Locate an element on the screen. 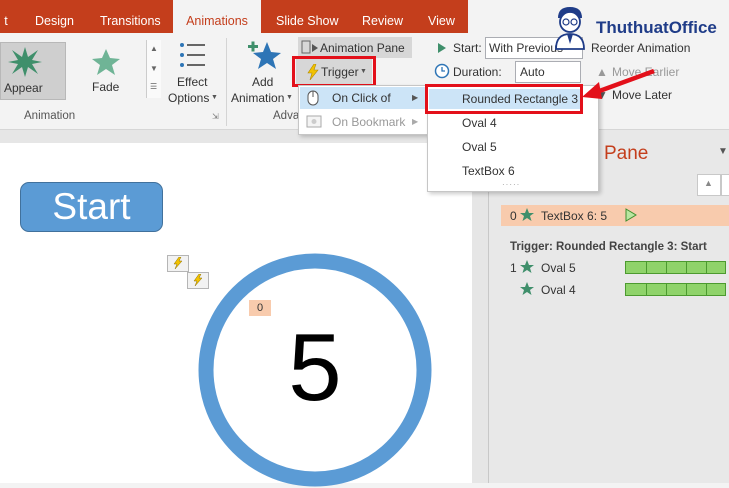 The image size is (729, 488). tab-view: View is located at coordinates (441, 16).